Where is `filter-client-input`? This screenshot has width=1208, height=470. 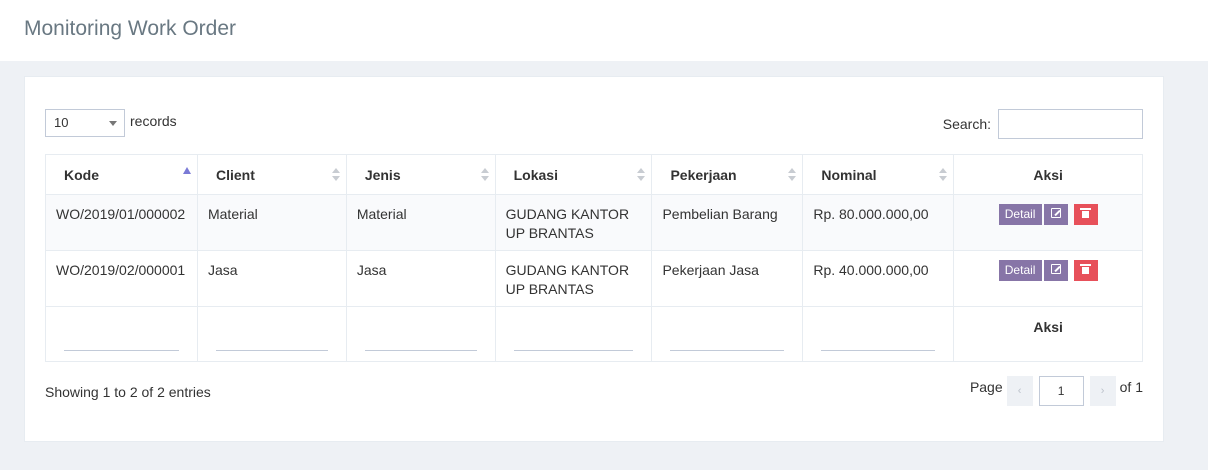 filter-client-input is located at coordinates (271, 334).